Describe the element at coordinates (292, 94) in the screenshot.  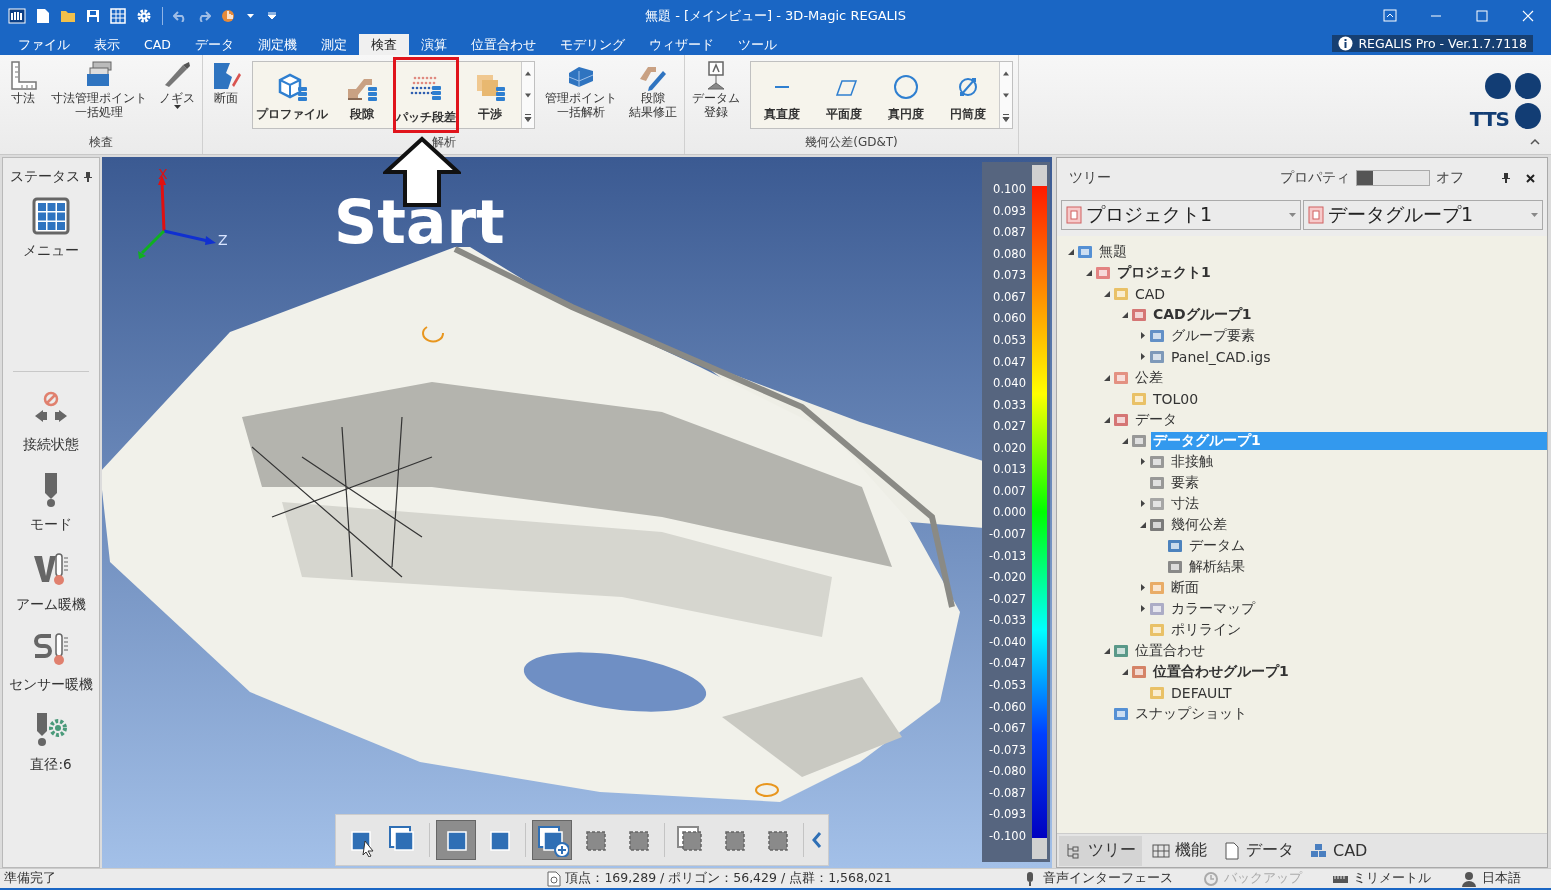
I see `gallery-button: プロファイル` at that location.